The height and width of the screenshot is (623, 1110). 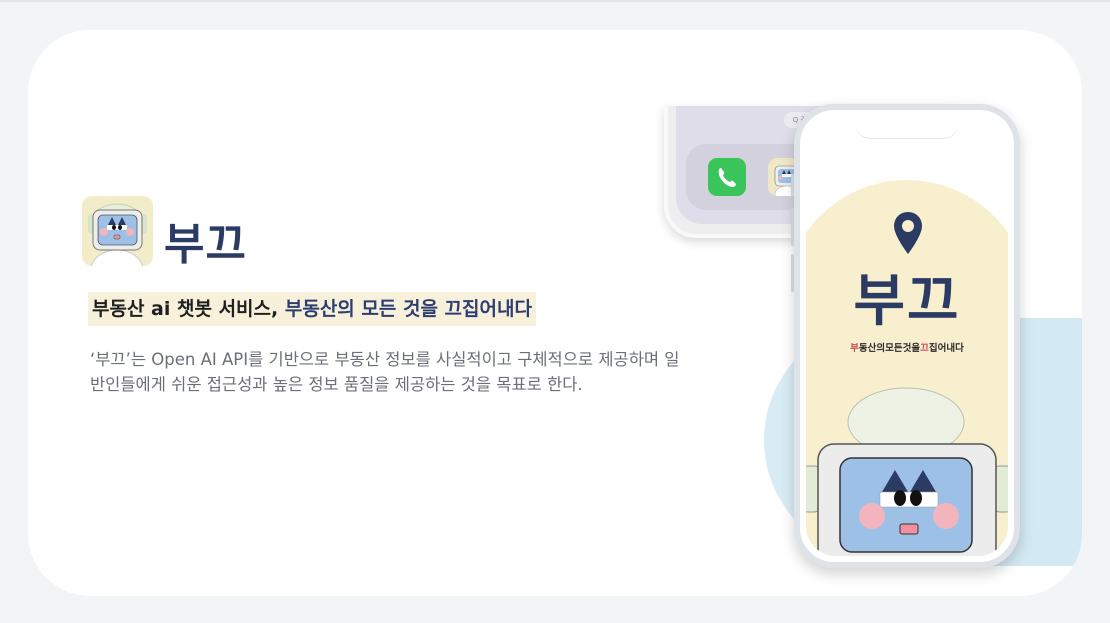 What do you see at coordinates (792, 273) in the screenshot?
I see `phone-volume-down` at bounding box center [792, 273].